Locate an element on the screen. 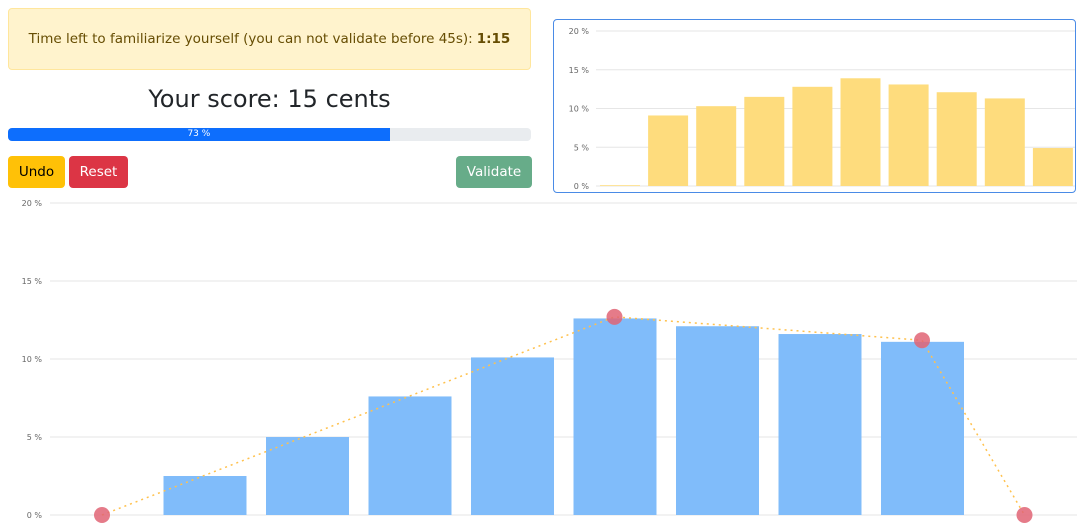 This screenshot has width=1077, height=523. reference-chart: 0 % 5 % 10 % 15 % 20 % is located at coordinates (822, 109).